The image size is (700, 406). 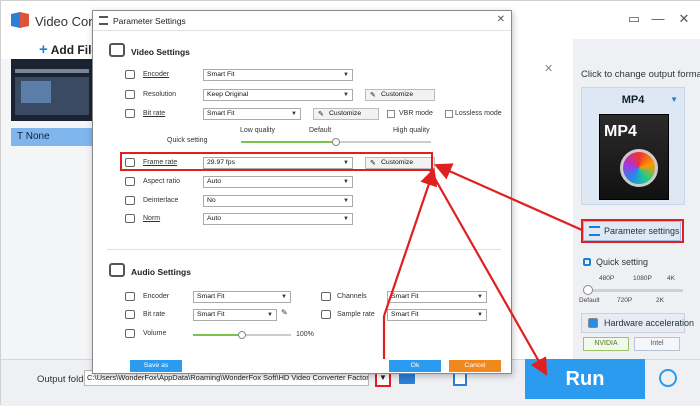 I want to click on audio-settings-icon, so click(x=117, y=270).